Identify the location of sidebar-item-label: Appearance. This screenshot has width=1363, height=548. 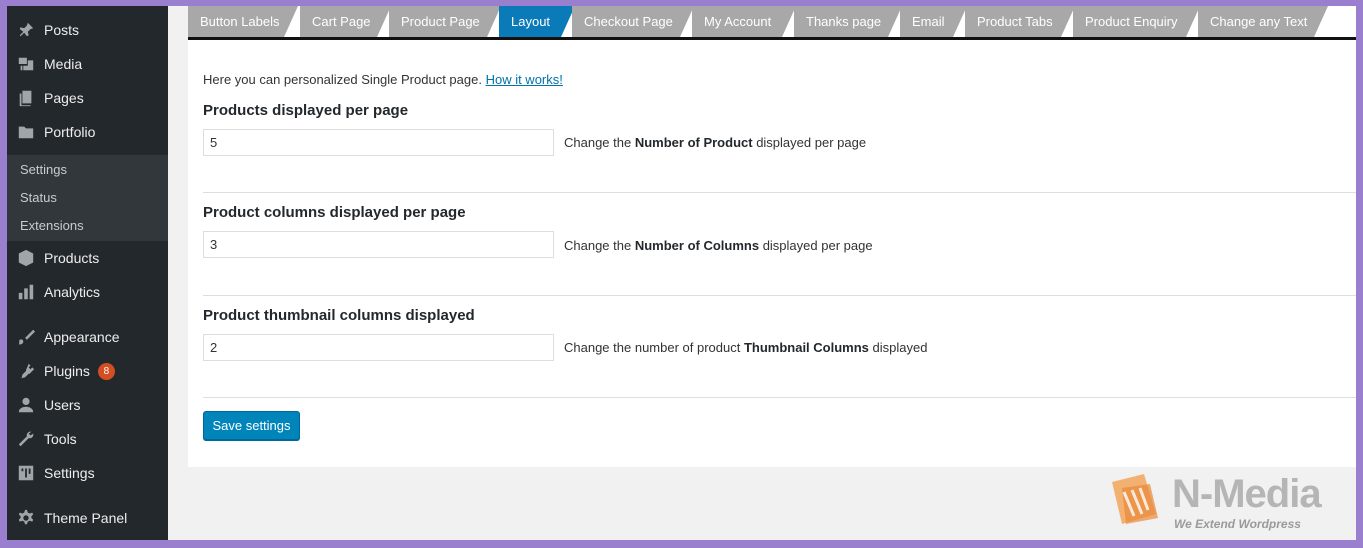
(82, 337).